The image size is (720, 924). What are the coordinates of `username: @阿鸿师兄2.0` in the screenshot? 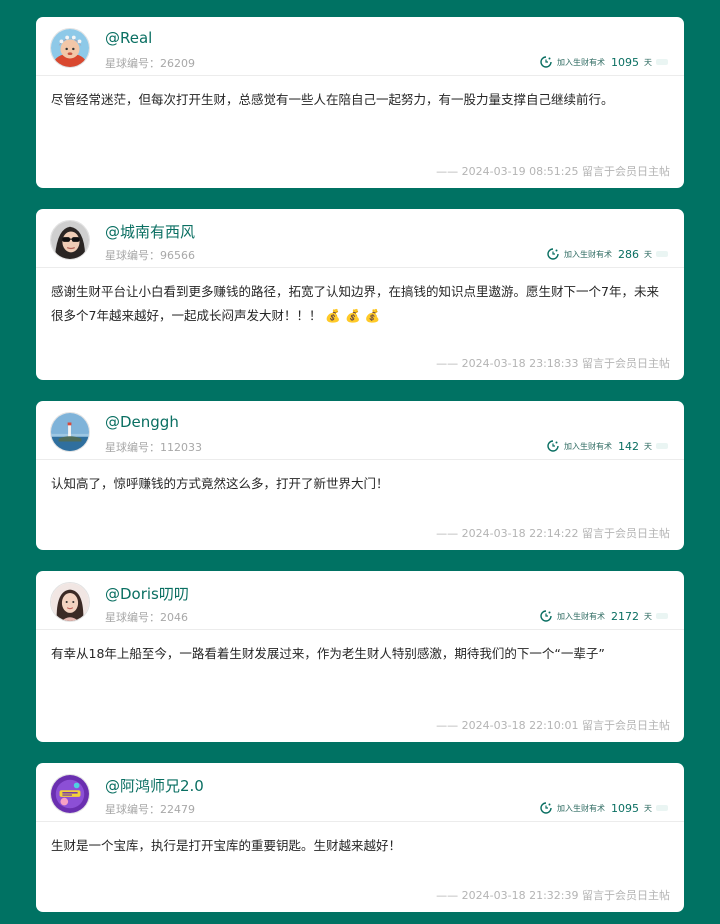 It's located at (154, 785).